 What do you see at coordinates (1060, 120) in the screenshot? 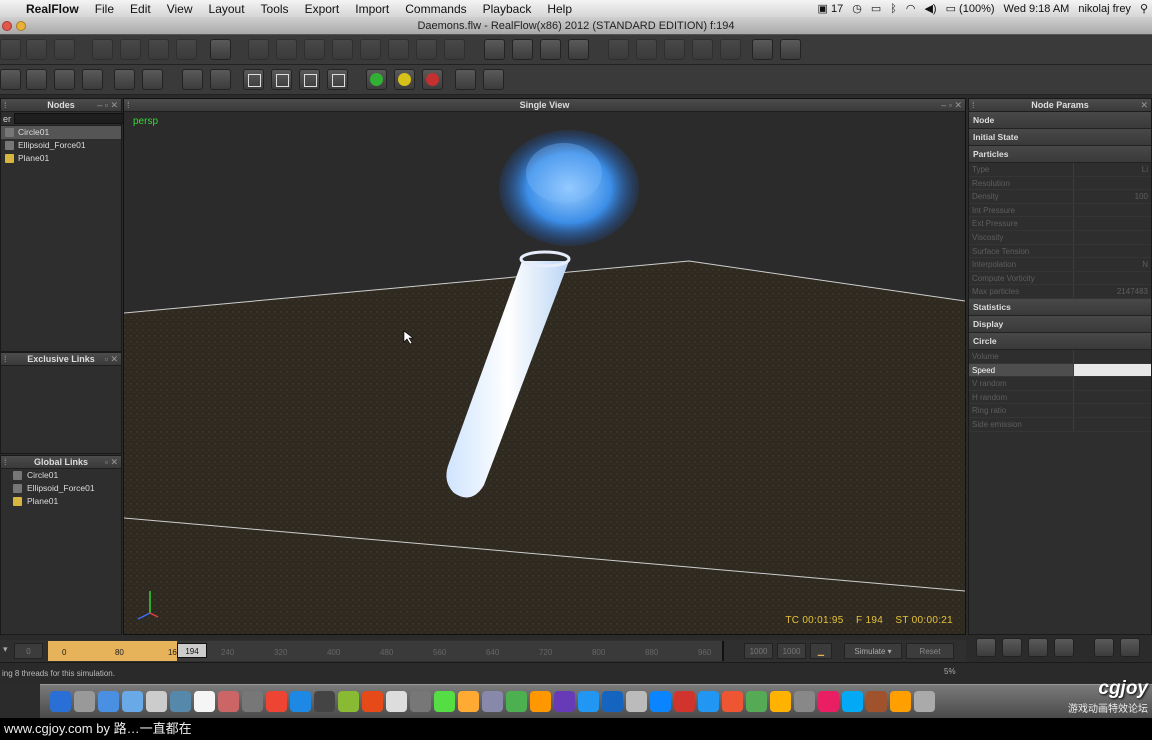
I see `section-node: Node` at bounding box center [1060, 120].